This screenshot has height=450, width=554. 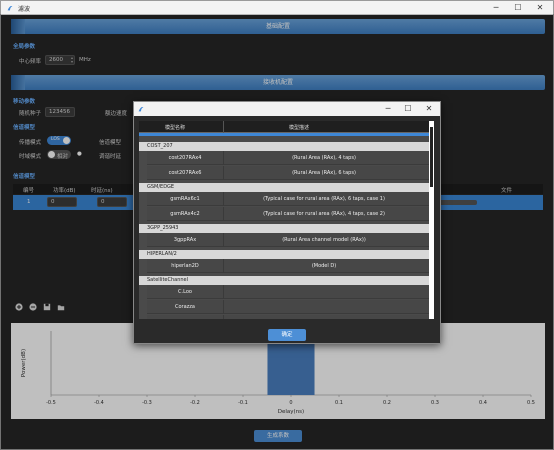 What do you see at coordinates (288, 158) in the screenshot?
I see `list-item: cost207RAx4 (Rural Area (RAx), 4 taps)` at bounding box center [288, 158].